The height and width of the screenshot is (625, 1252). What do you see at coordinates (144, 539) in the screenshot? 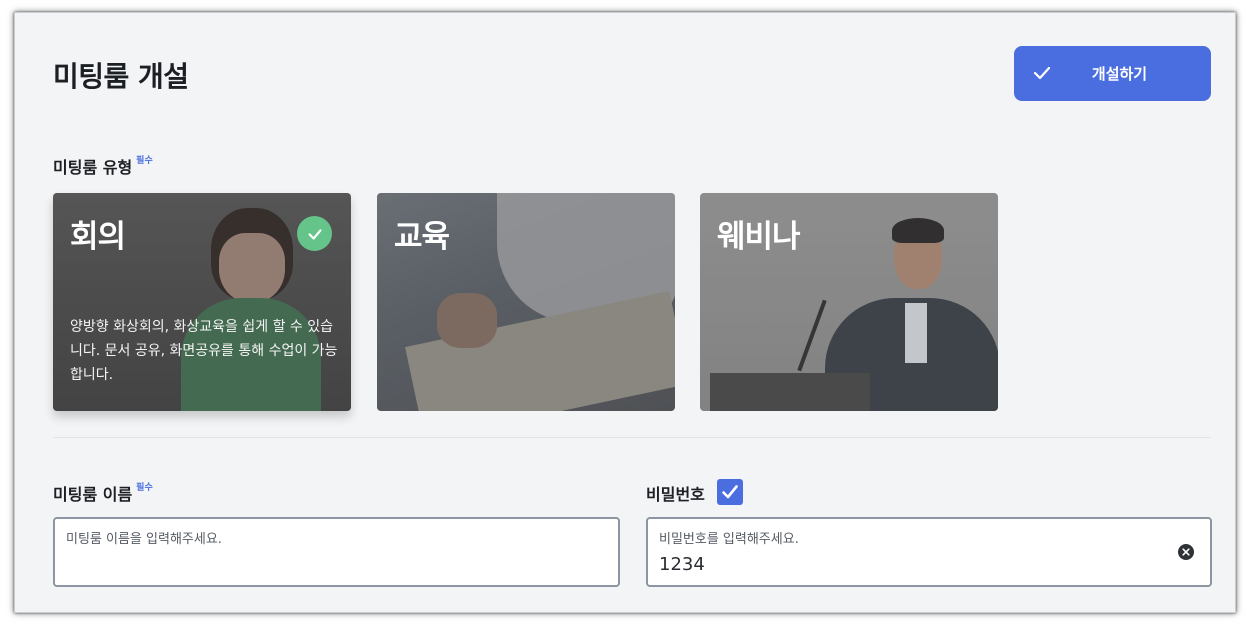
I see `room-name-placeholder: 미팅룸 이름을 입력해주세요.` at bounding box center [144, 539].